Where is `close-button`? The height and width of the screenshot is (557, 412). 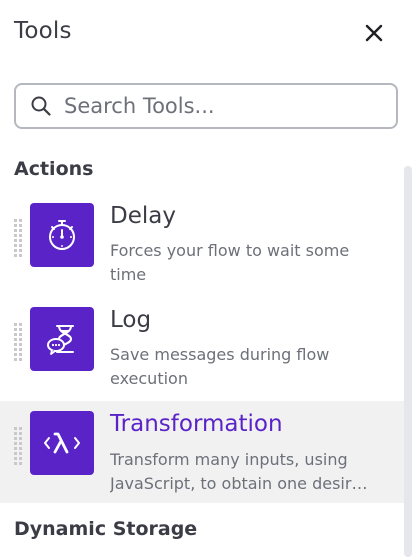
close-button is located at coordinates (374, 33).